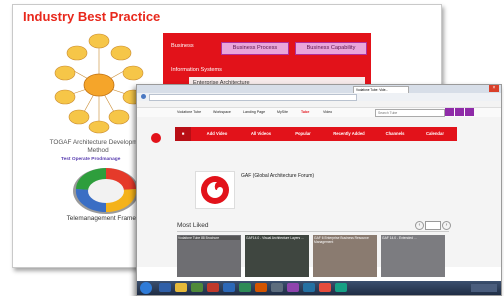 This screenshot has height=296, width=504. Describe the element at coordinates (255, 48) in the screenshot. I see `business-process-button: Business Process` at that location.